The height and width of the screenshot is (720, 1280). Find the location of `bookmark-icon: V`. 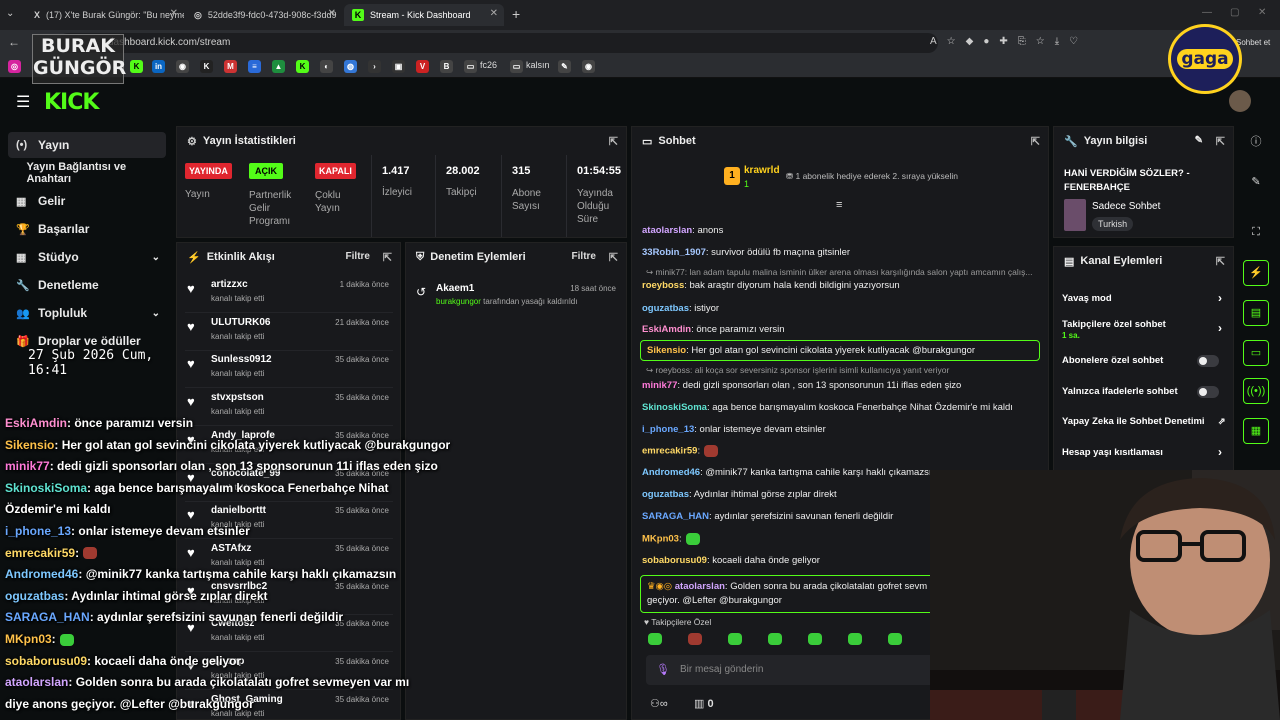

bookmark-icon: V is located at coordinates (422, 66).